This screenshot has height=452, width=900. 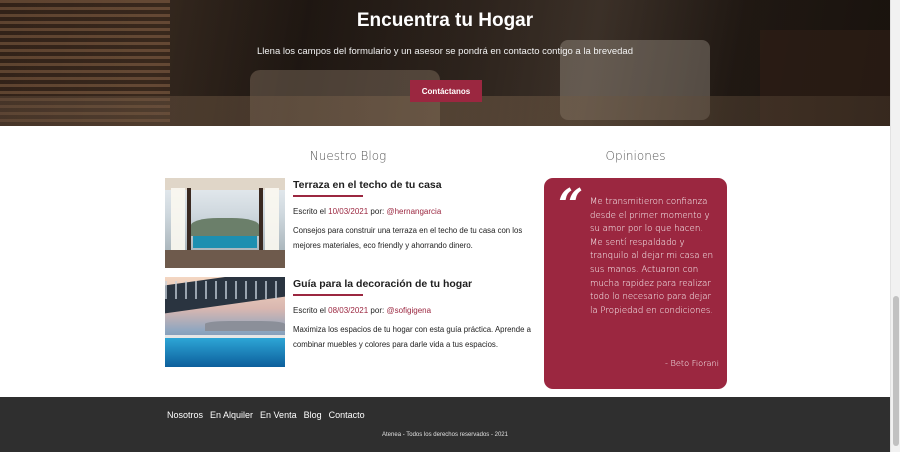 I want to click on page-scrollbar, so click(x=895, y=226).